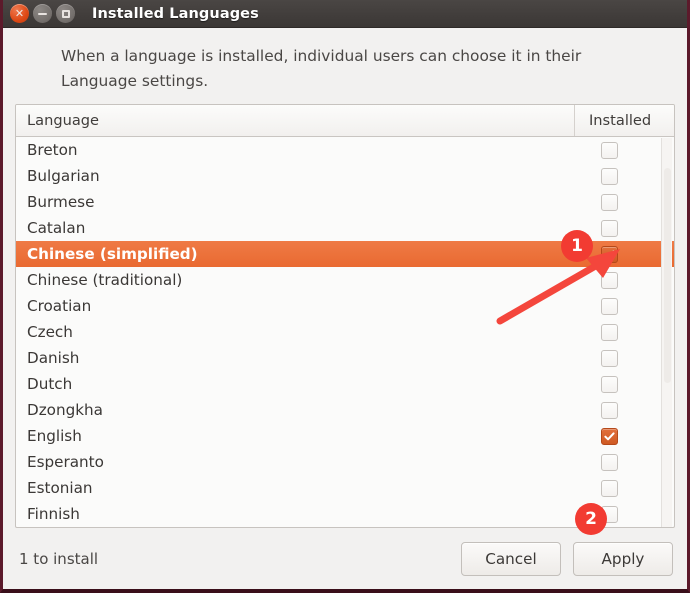  What do you see at coordinates (345, 254) in the screenshot?
I see `table-row: Chinese (simplified)` at bounding box center [345, 254].